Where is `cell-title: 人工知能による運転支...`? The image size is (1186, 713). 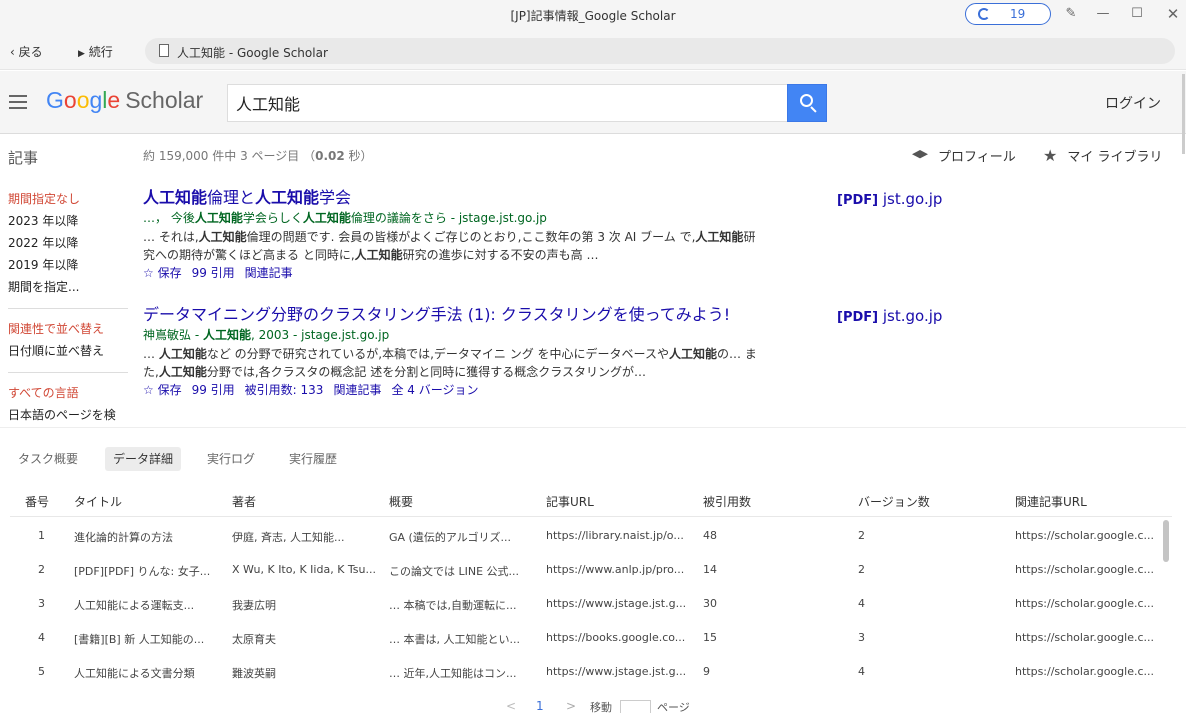 cell-title: 人工知能による運転支... is located at coordinates (134, 605).